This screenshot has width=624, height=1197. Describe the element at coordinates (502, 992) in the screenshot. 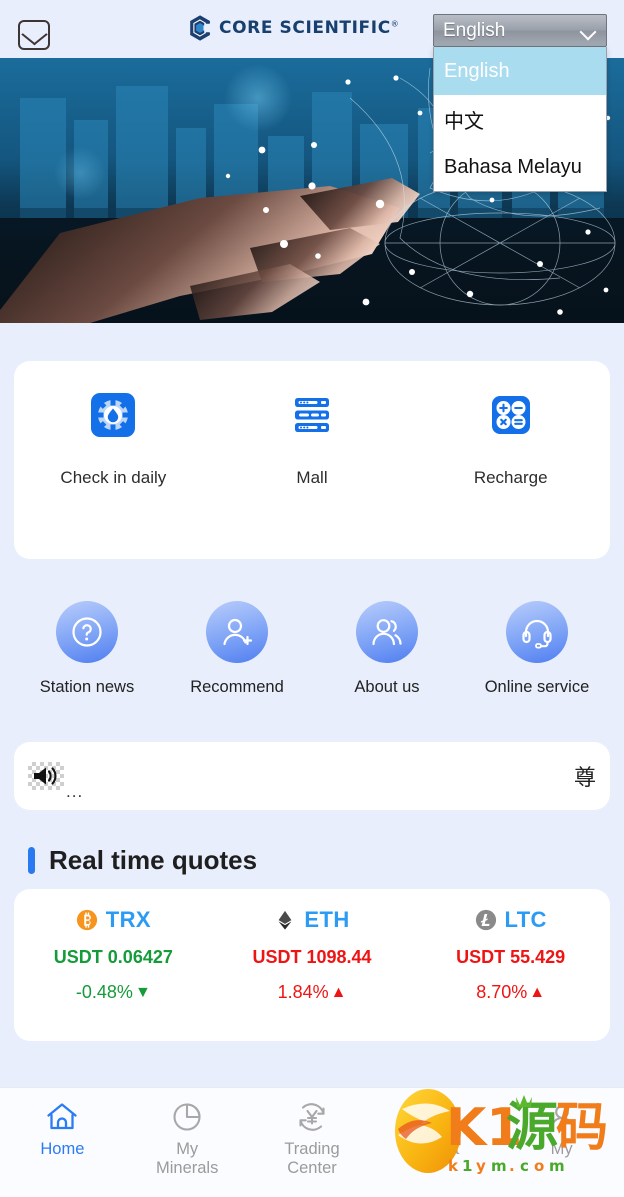

I see `quote-change-value: 8.70%` at that location.